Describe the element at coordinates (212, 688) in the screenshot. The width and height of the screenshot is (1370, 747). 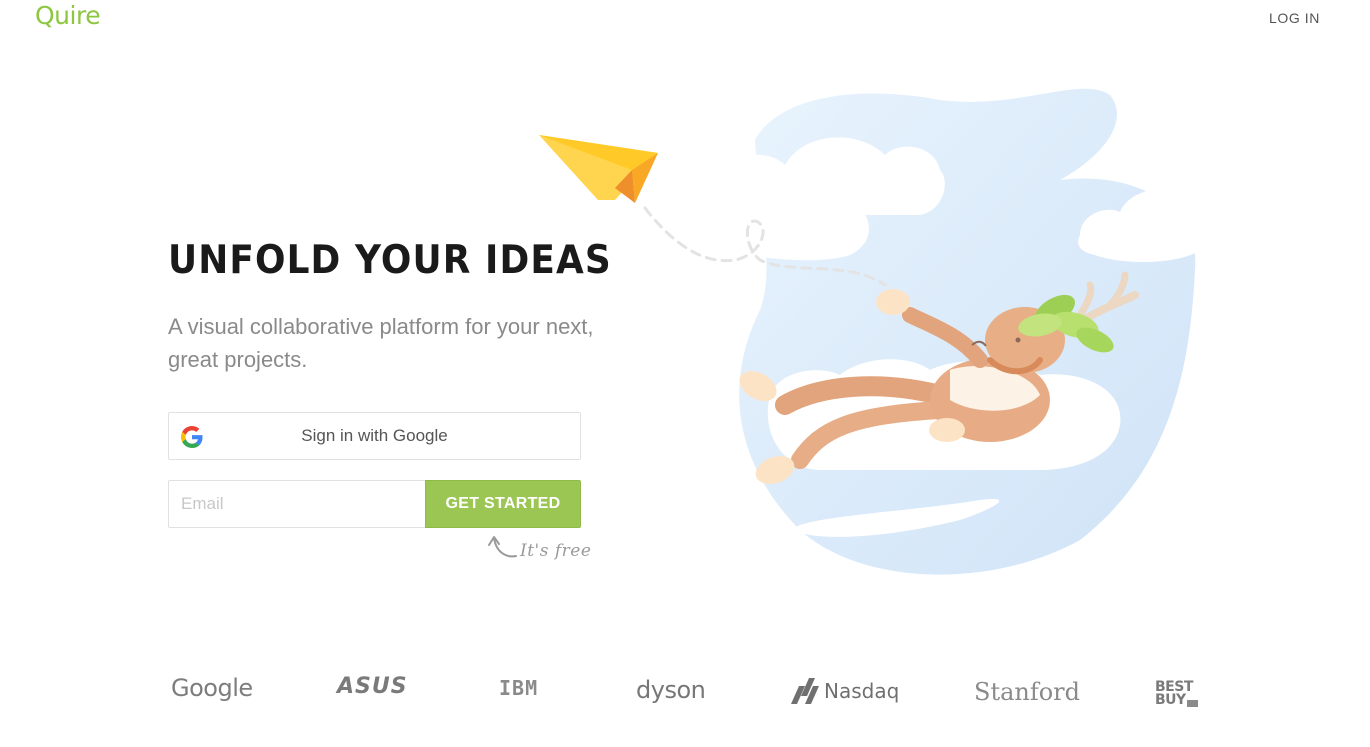
I see `logo-google: Google` at that location.